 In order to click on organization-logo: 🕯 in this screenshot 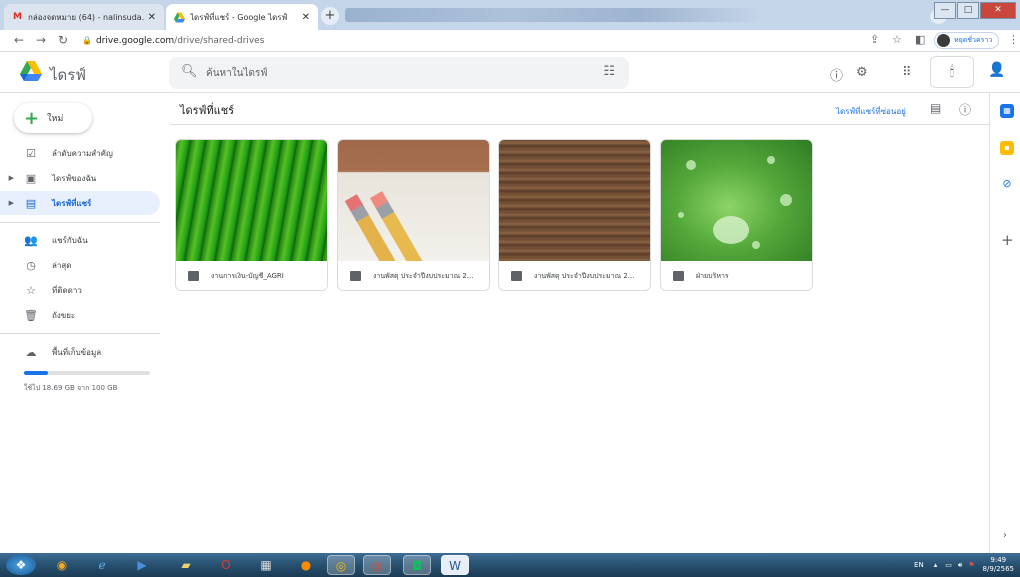, I will do `click(952, 72)`.